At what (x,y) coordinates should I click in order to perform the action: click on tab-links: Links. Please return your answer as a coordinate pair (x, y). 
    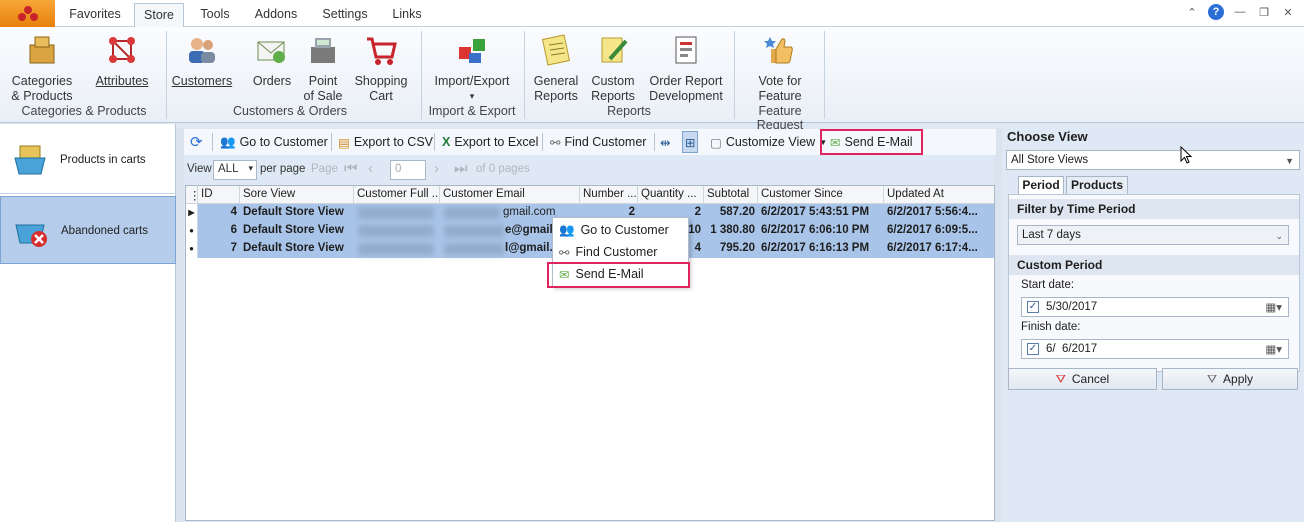
    Looking at the image, I should click on (407, 15).